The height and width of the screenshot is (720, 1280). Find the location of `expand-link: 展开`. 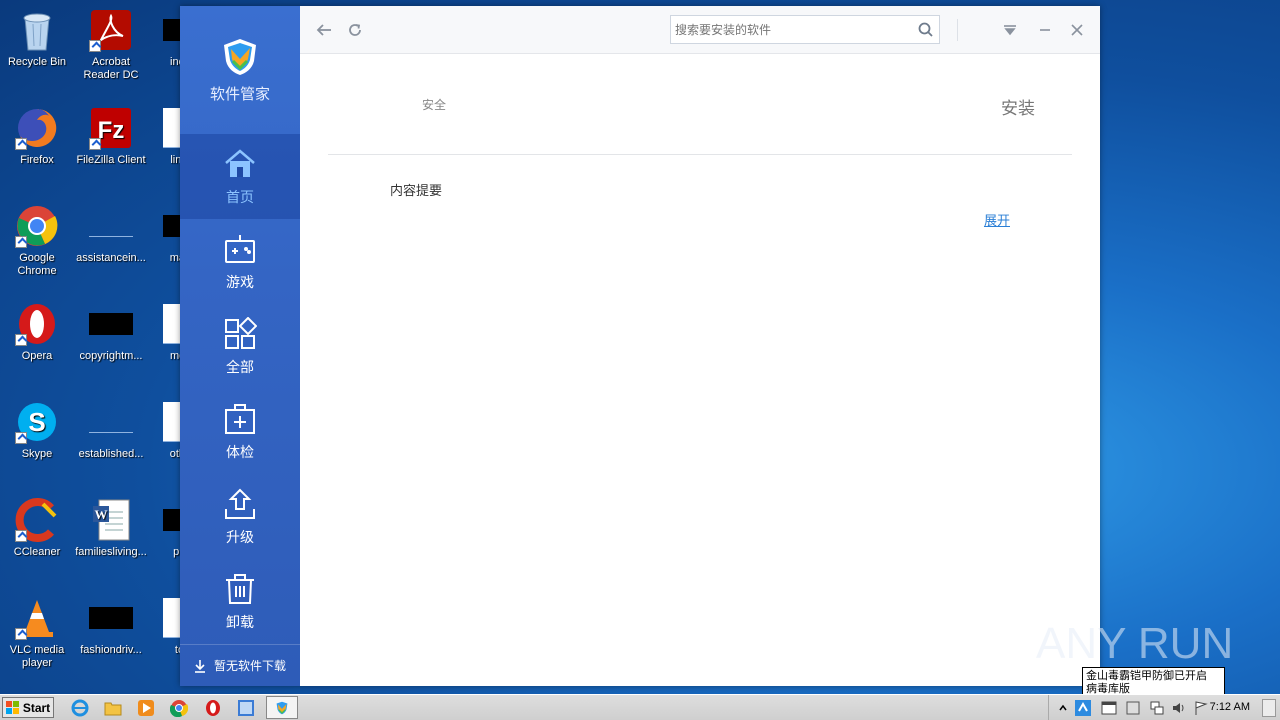

expand-link: 展开 is located at coordinates (997, 219).